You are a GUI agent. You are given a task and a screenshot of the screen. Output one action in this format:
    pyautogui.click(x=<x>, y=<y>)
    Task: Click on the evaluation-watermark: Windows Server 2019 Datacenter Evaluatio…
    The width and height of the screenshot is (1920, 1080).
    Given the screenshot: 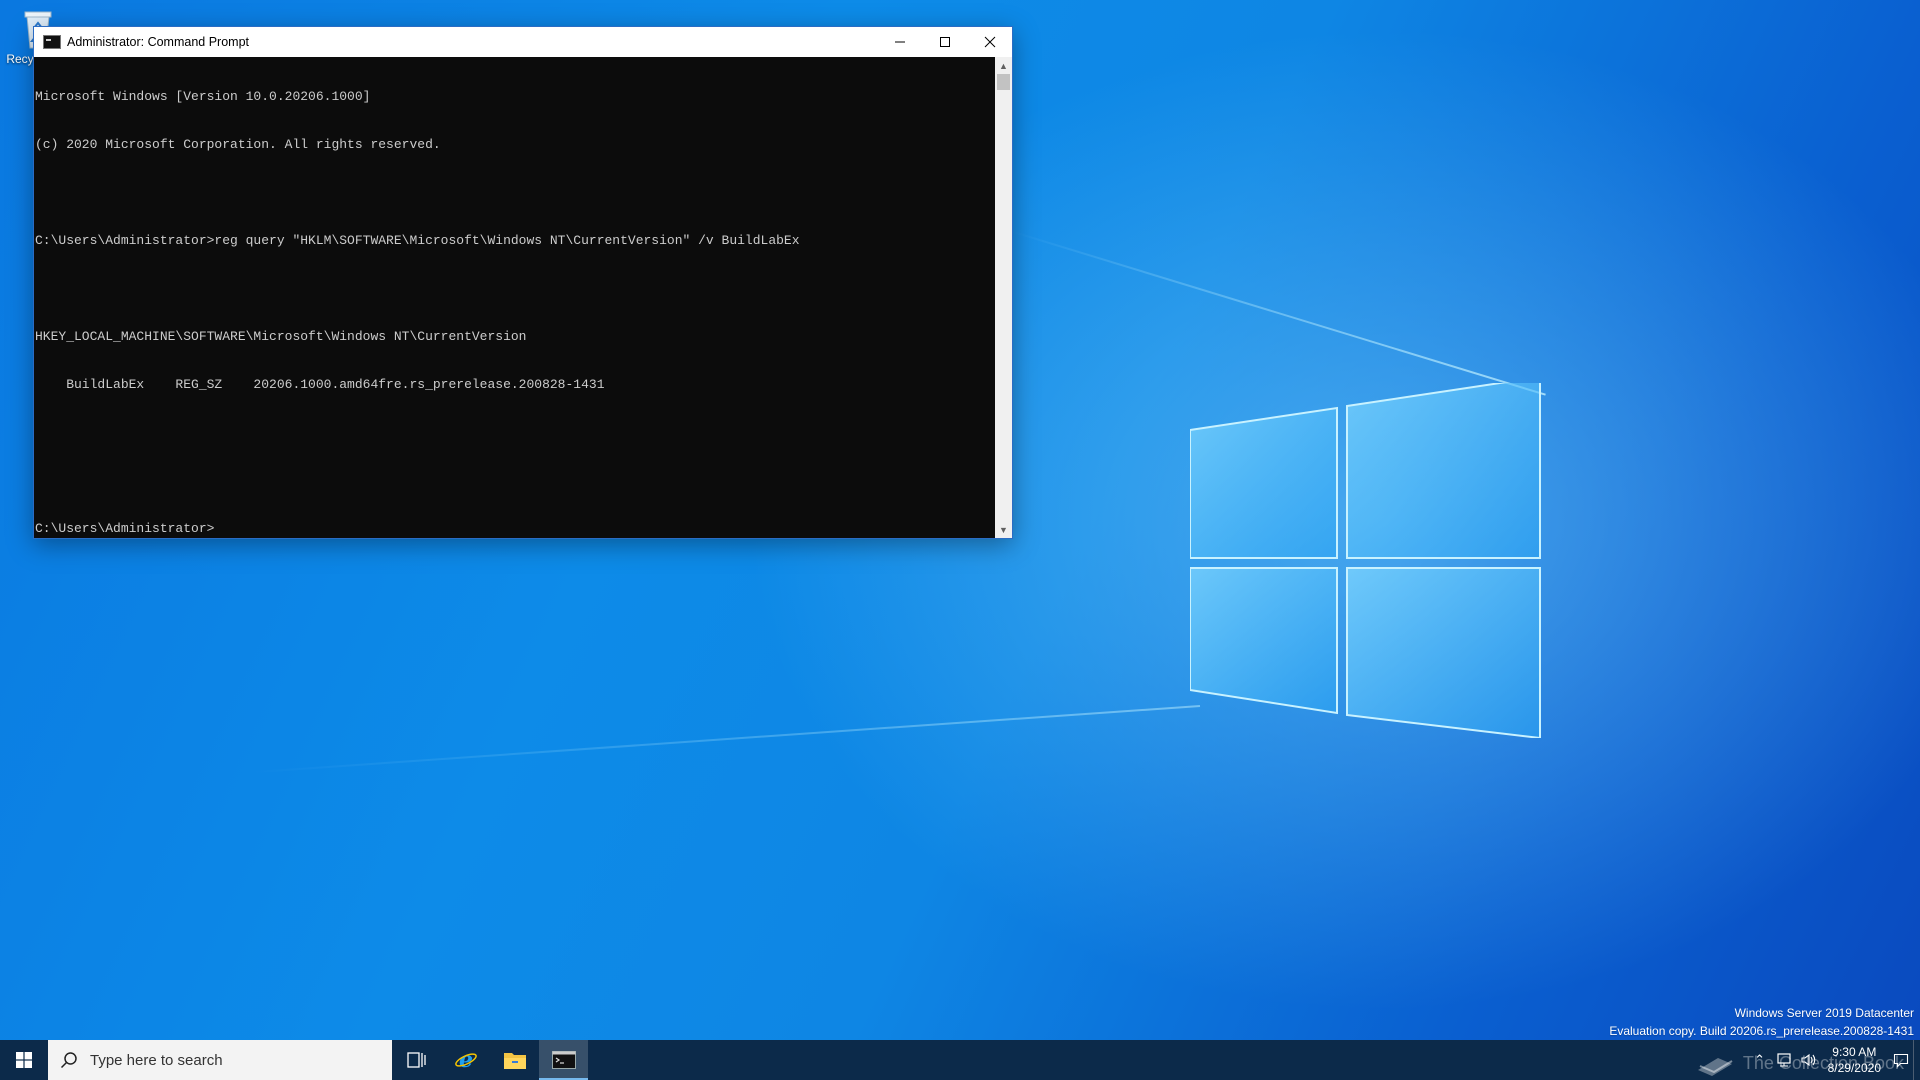 What is the action you would take?
    pyautogui.click(x=1761, y=1022)
    